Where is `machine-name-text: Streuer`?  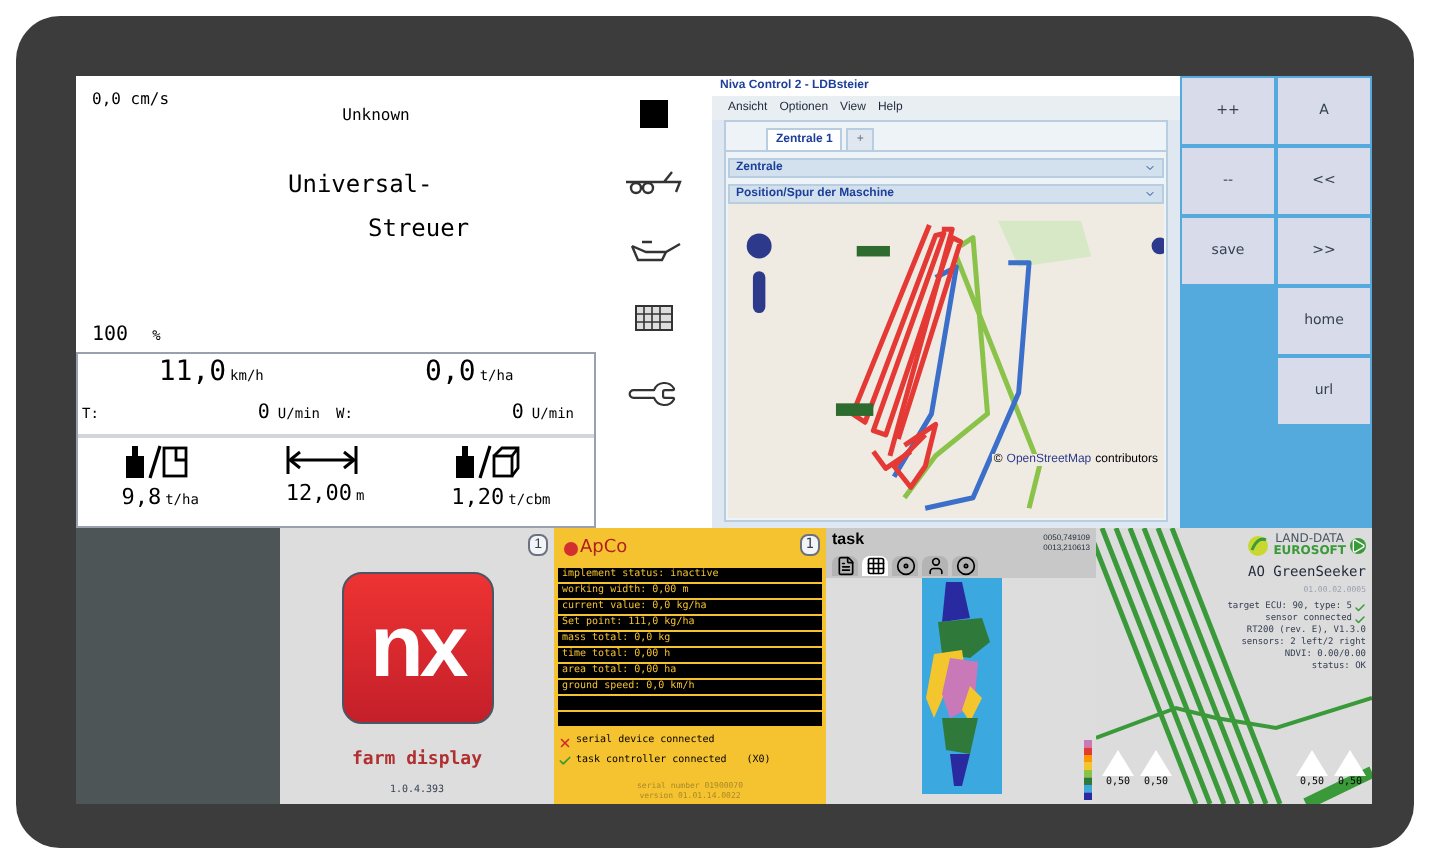 machine-name-text: Streuer is located at coordinates (420, 228).